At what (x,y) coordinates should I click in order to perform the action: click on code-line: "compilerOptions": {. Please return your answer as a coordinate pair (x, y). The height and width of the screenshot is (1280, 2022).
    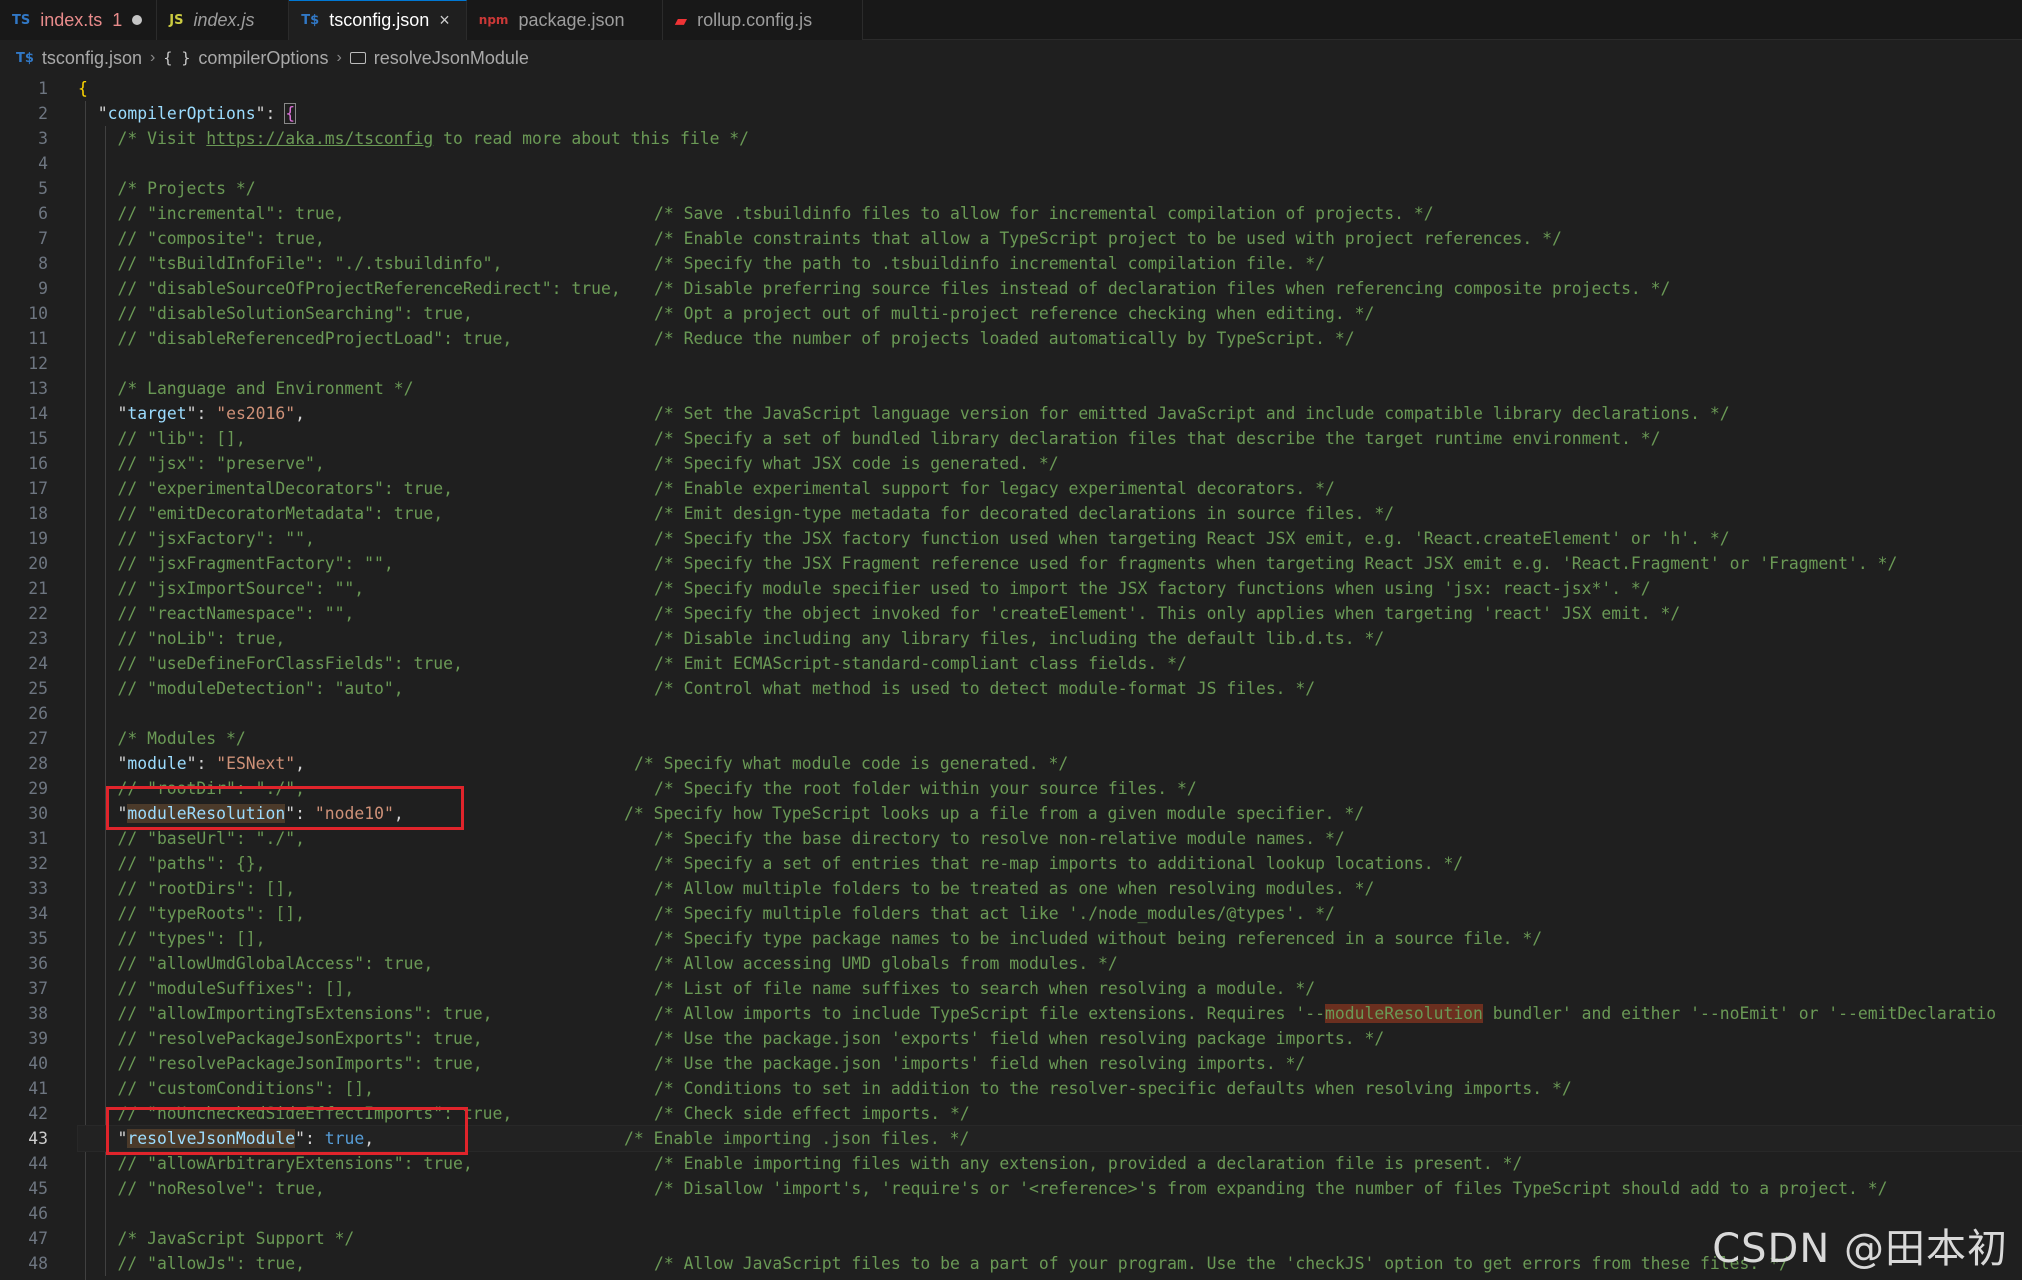
    Looking at the image, I should click on (1050, 113).